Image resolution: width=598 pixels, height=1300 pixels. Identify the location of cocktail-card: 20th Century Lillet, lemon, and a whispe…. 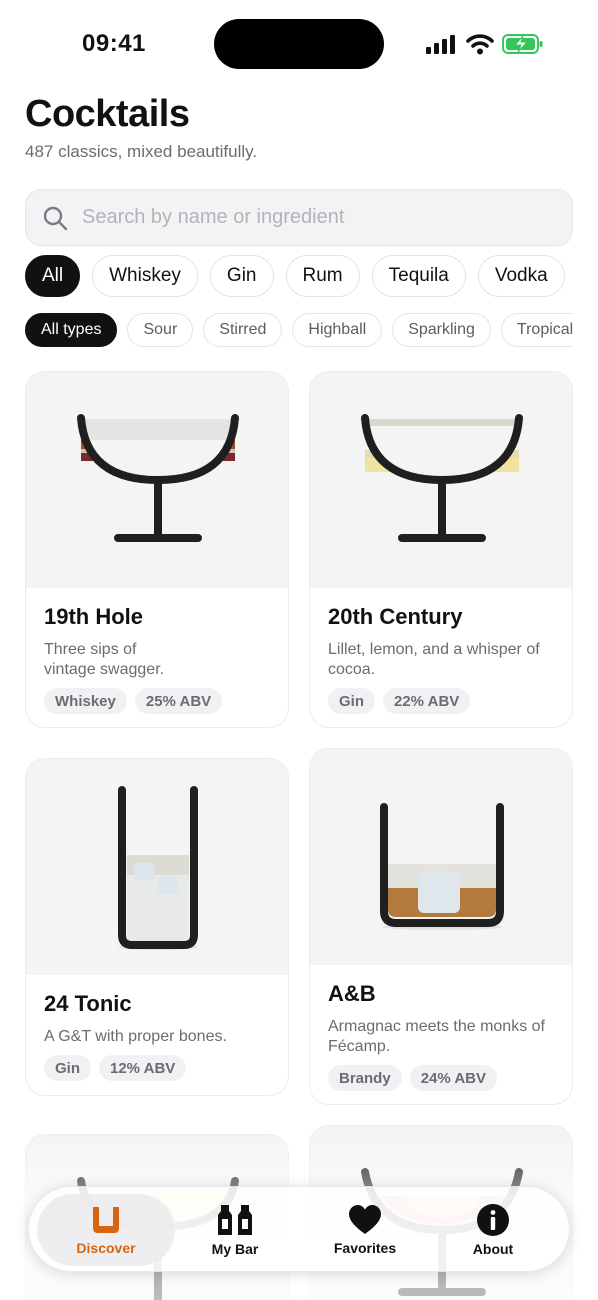
(441, 549).